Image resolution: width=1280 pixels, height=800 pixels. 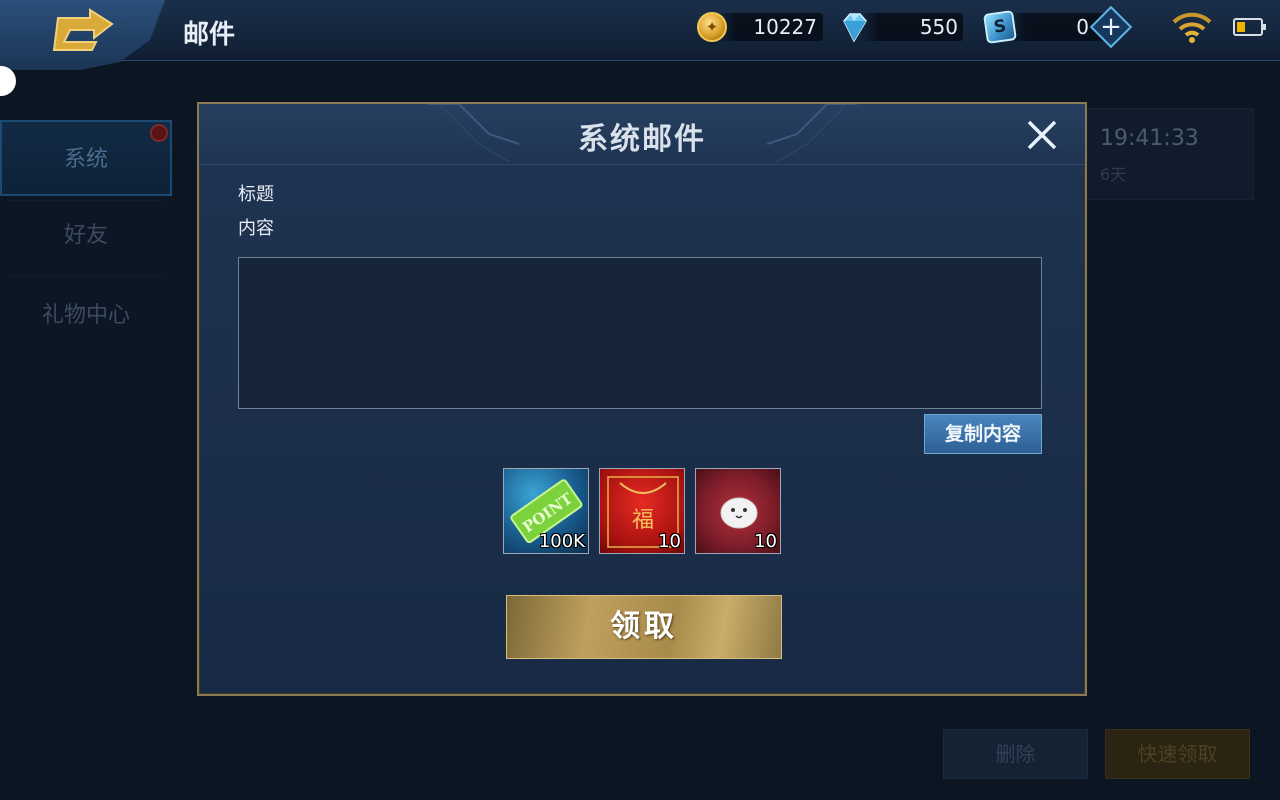 What do you see at coordinates (1170, 154) in the screenshot?
I see `mail-list-item` at bounding box center [1170, 154].